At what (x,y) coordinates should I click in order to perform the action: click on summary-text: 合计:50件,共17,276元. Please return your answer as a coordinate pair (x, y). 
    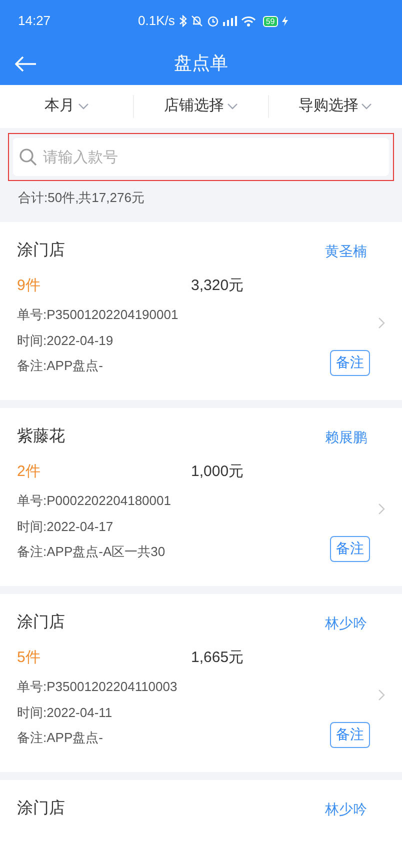
    Looking at the image, I should click on (81, 198).